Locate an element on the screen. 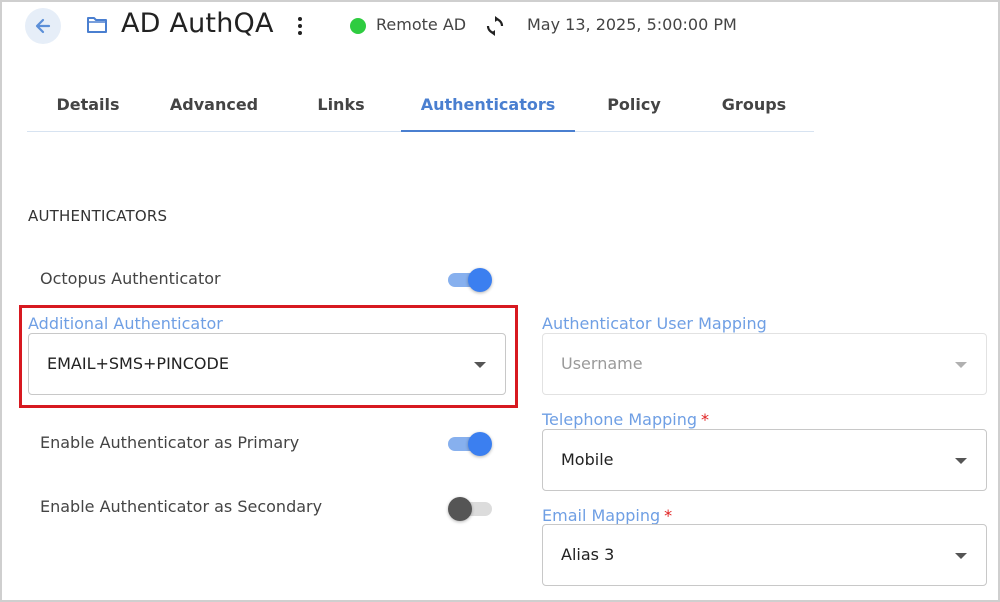 The height and width of the screenshot is (602, 1000). tab-groups: Groups is located at coordinates (754, 104).